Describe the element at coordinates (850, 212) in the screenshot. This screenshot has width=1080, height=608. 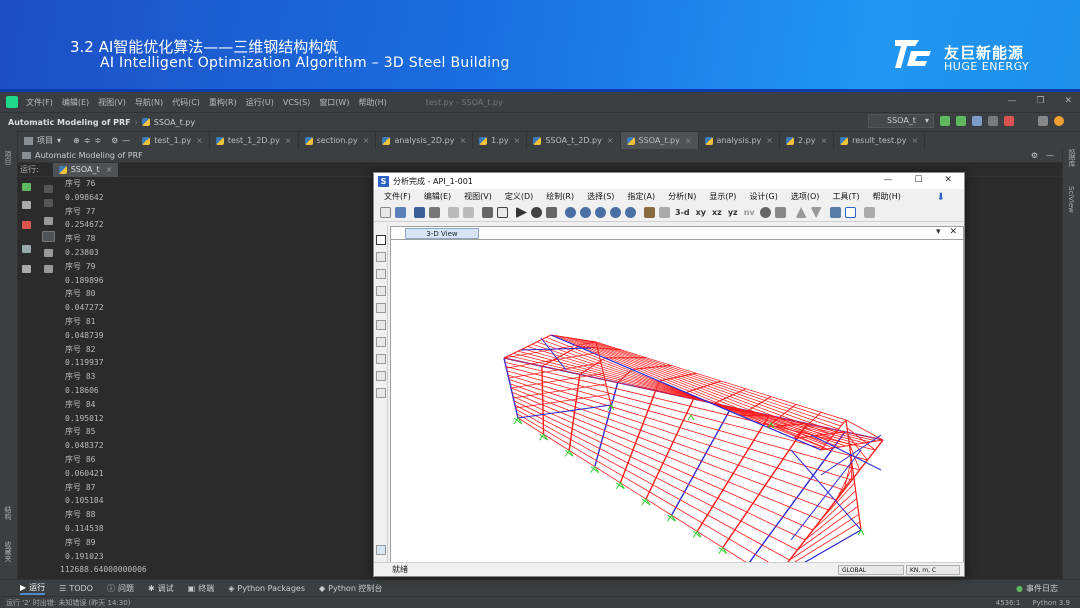
I see `checkbox-icon` at that location.